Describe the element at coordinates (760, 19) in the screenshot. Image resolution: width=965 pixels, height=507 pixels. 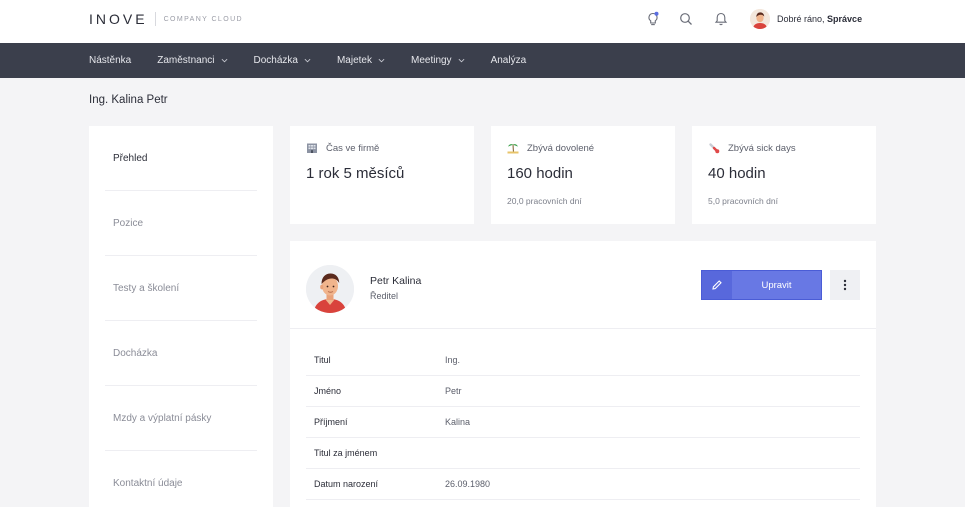
I see `avatar` at that location.